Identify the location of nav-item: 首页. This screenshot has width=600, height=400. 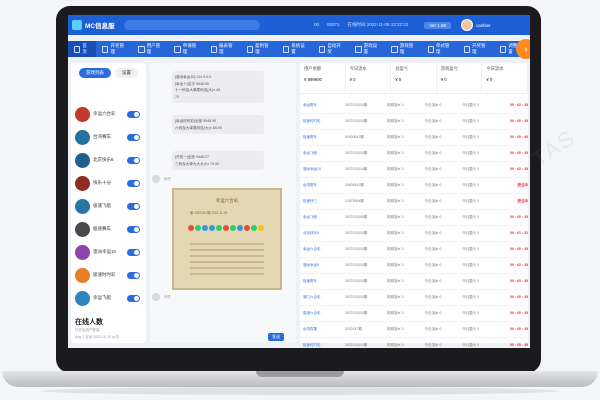
(82, 49).